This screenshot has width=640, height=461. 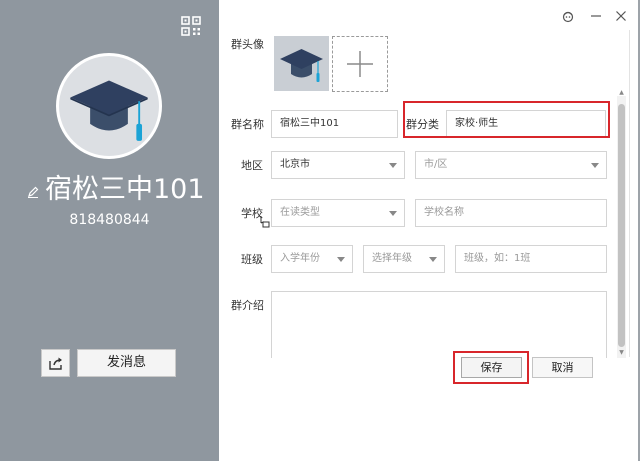 I want to click on divider, so click(x=629, y=193).